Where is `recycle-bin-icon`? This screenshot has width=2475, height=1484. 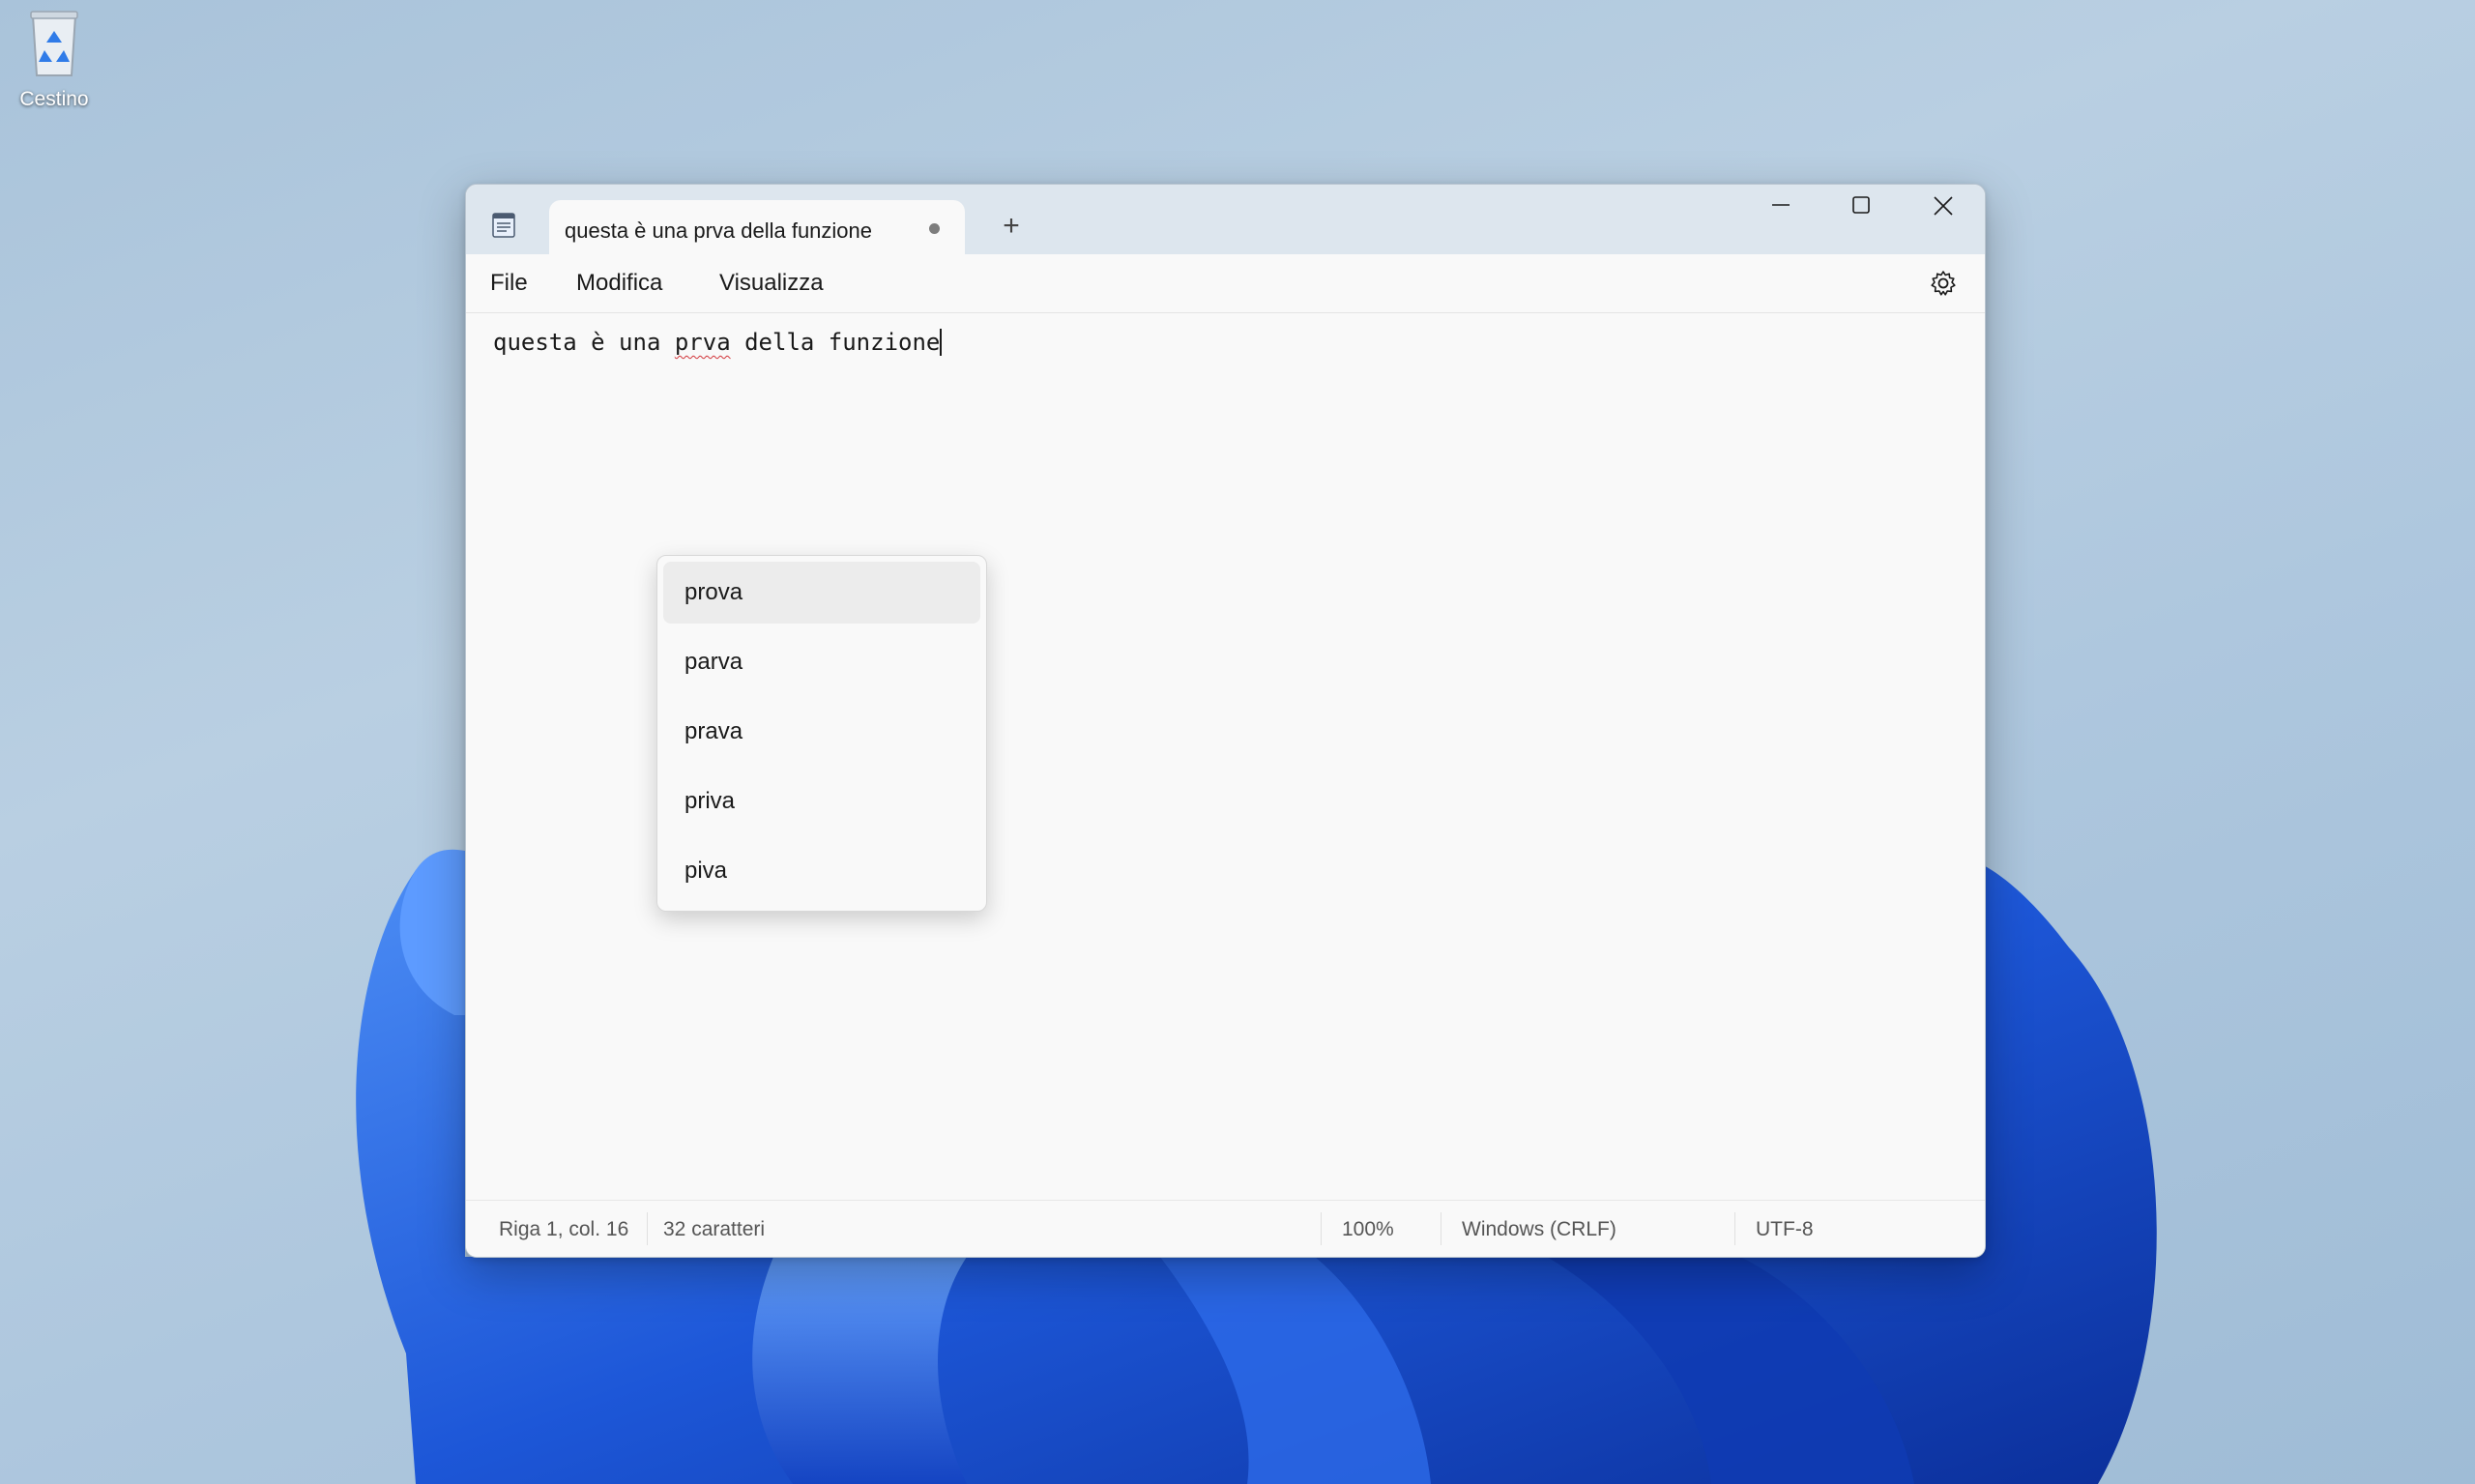
recycle-bin-icon is located at coordinates (54, 43).